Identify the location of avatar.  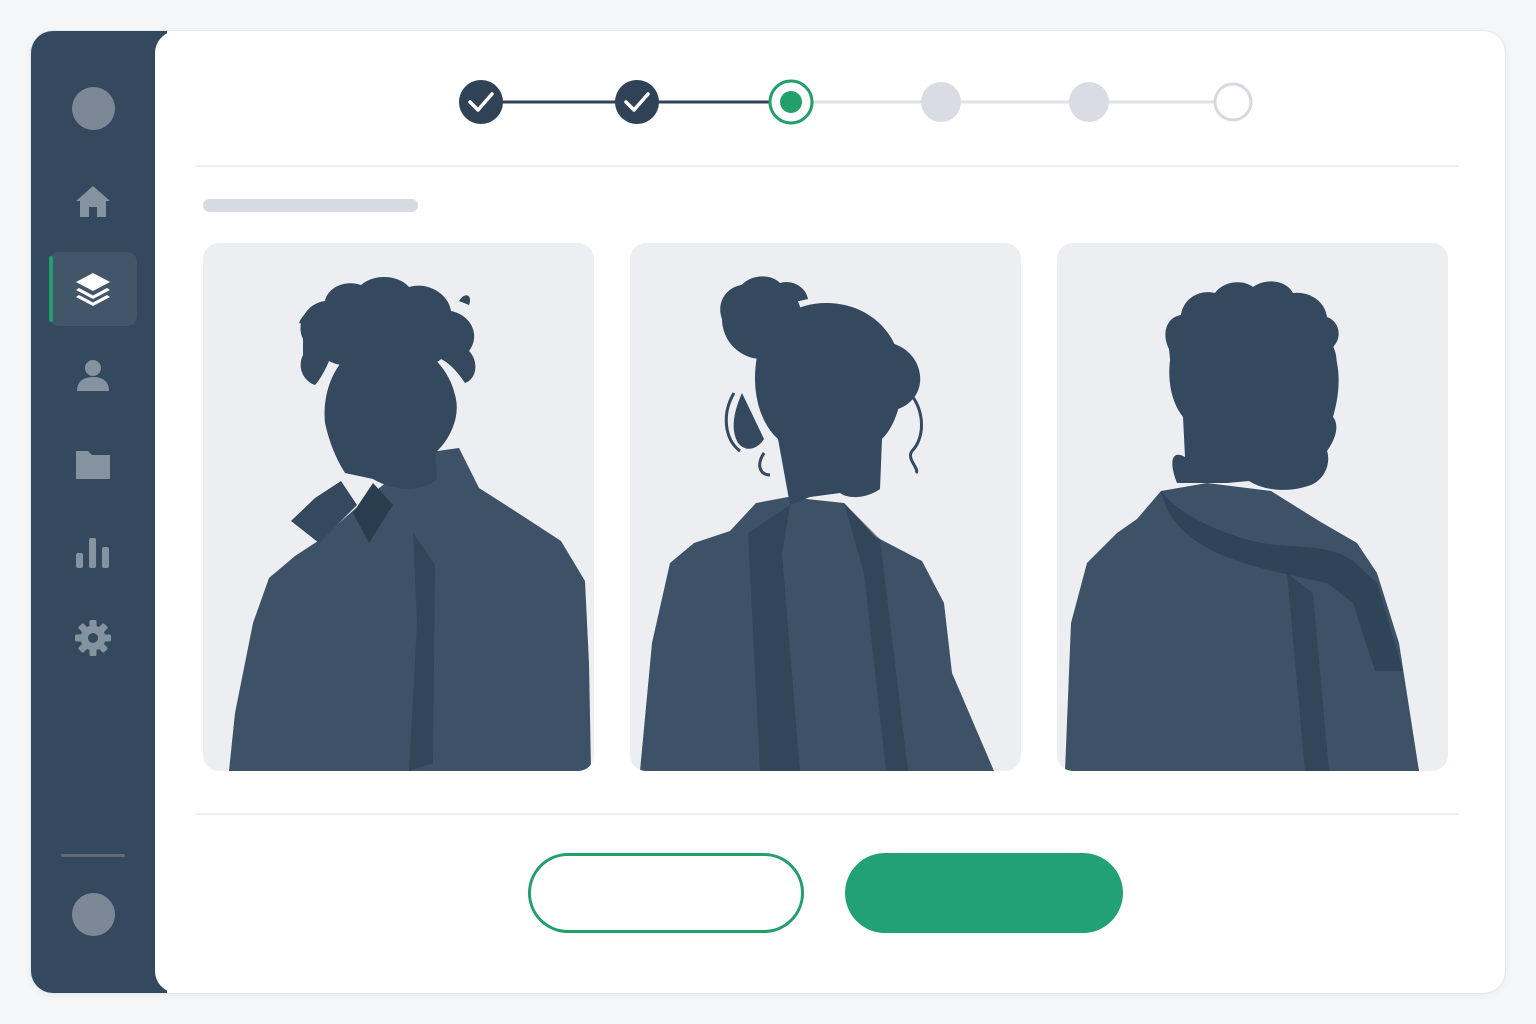
(93, 108).